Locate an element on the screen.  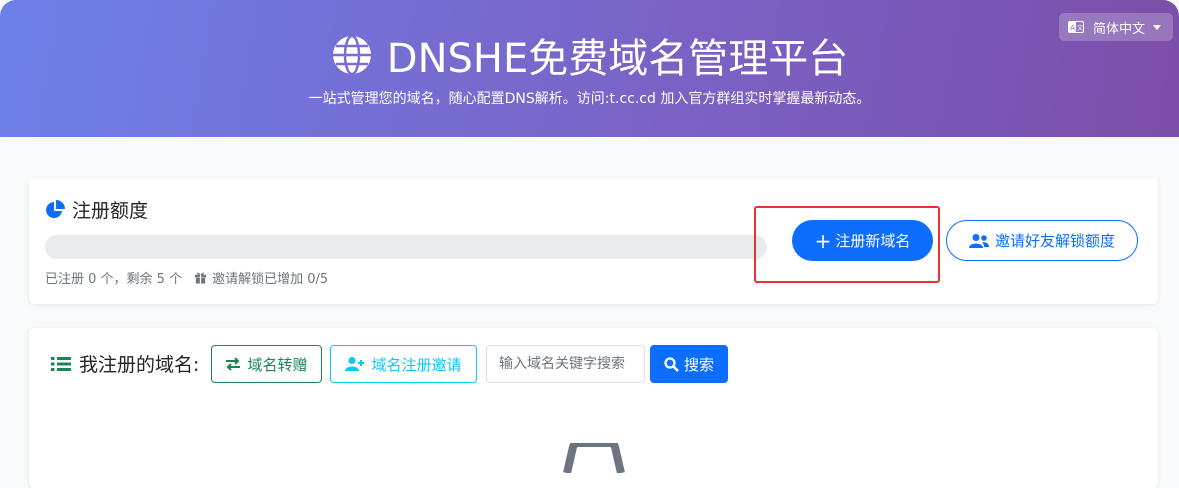
users-icon is located at coordinates (978, 240).